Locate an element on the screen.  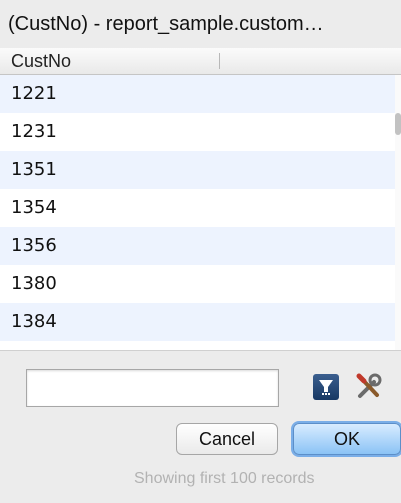
cell-custno: 1356 is located at coordinates (34, 245).